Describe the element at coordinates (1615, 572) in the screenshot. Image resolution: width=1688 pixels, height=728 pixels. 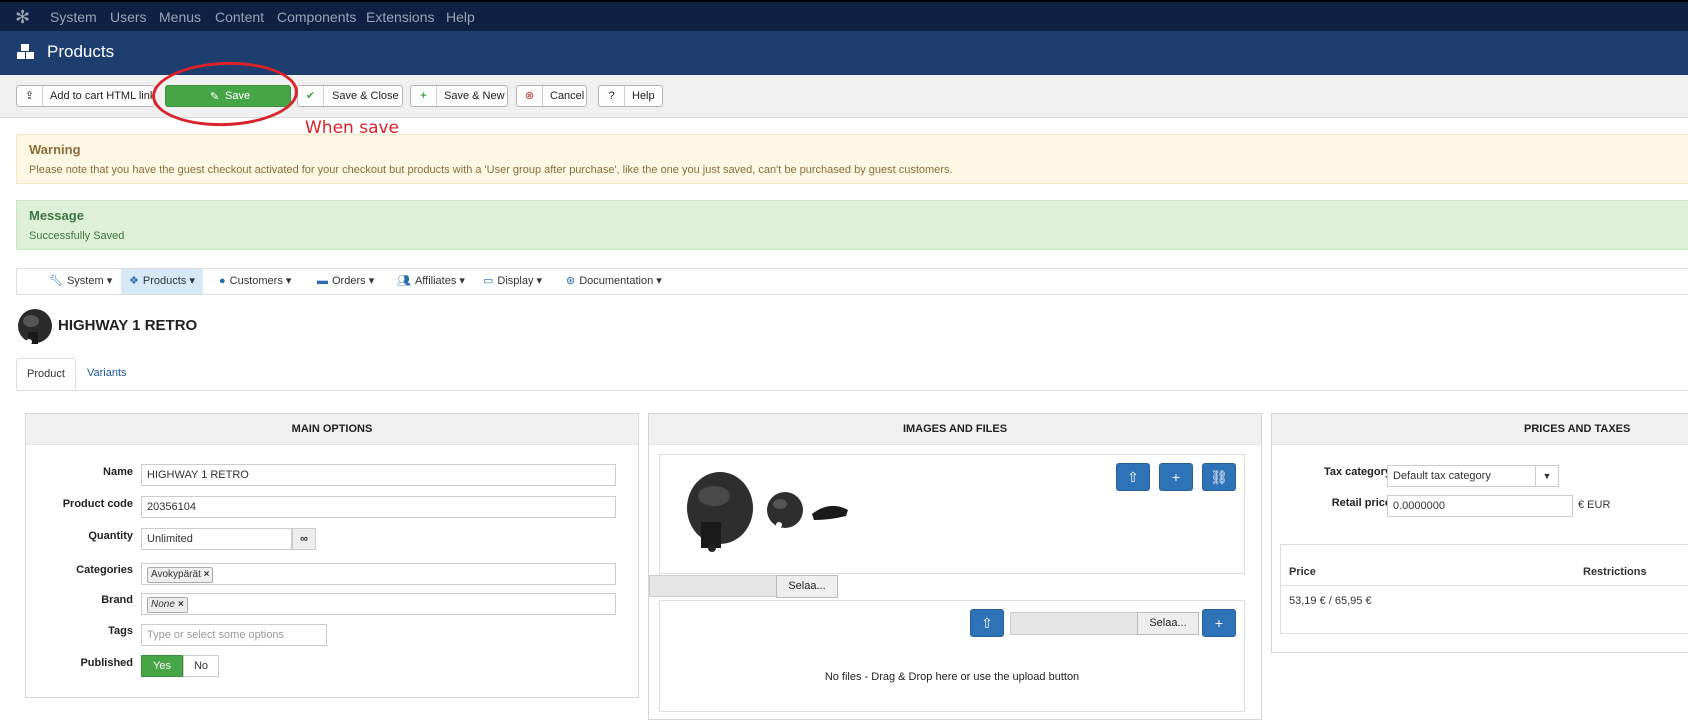
I see `restrictions-column-header: Restrictions` at that location.